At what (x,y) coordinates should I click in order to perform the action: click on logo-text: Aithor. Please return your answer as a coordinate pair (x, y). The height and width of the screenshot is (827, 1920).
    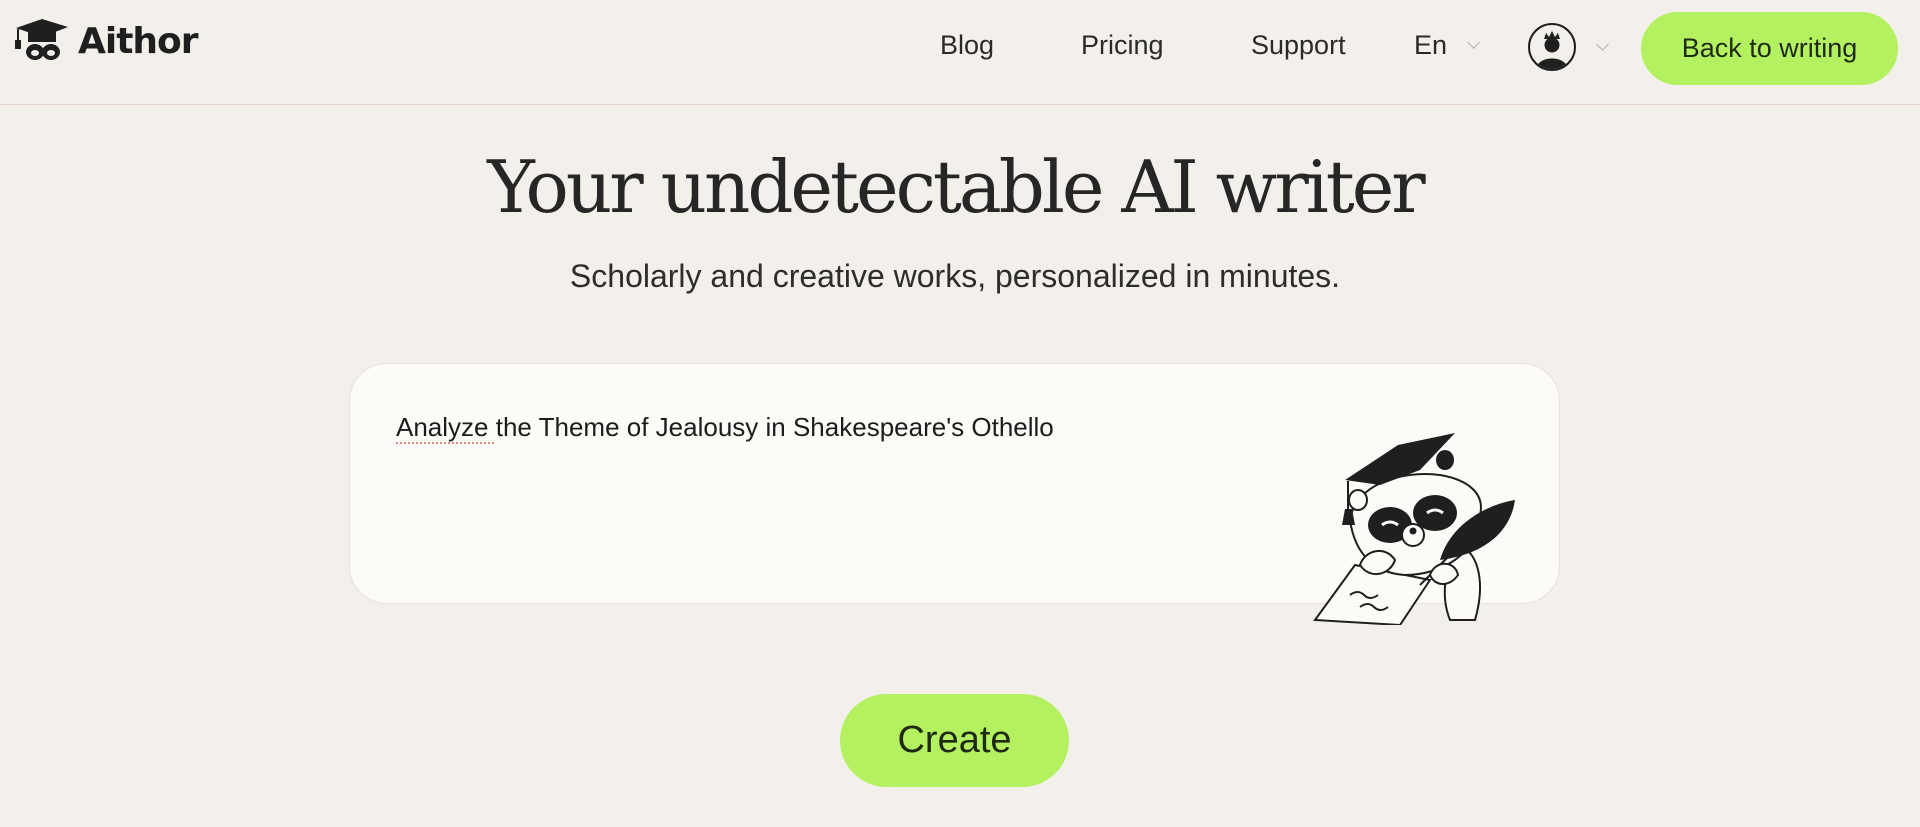
    Looking at the image, I should click on (138, 41).